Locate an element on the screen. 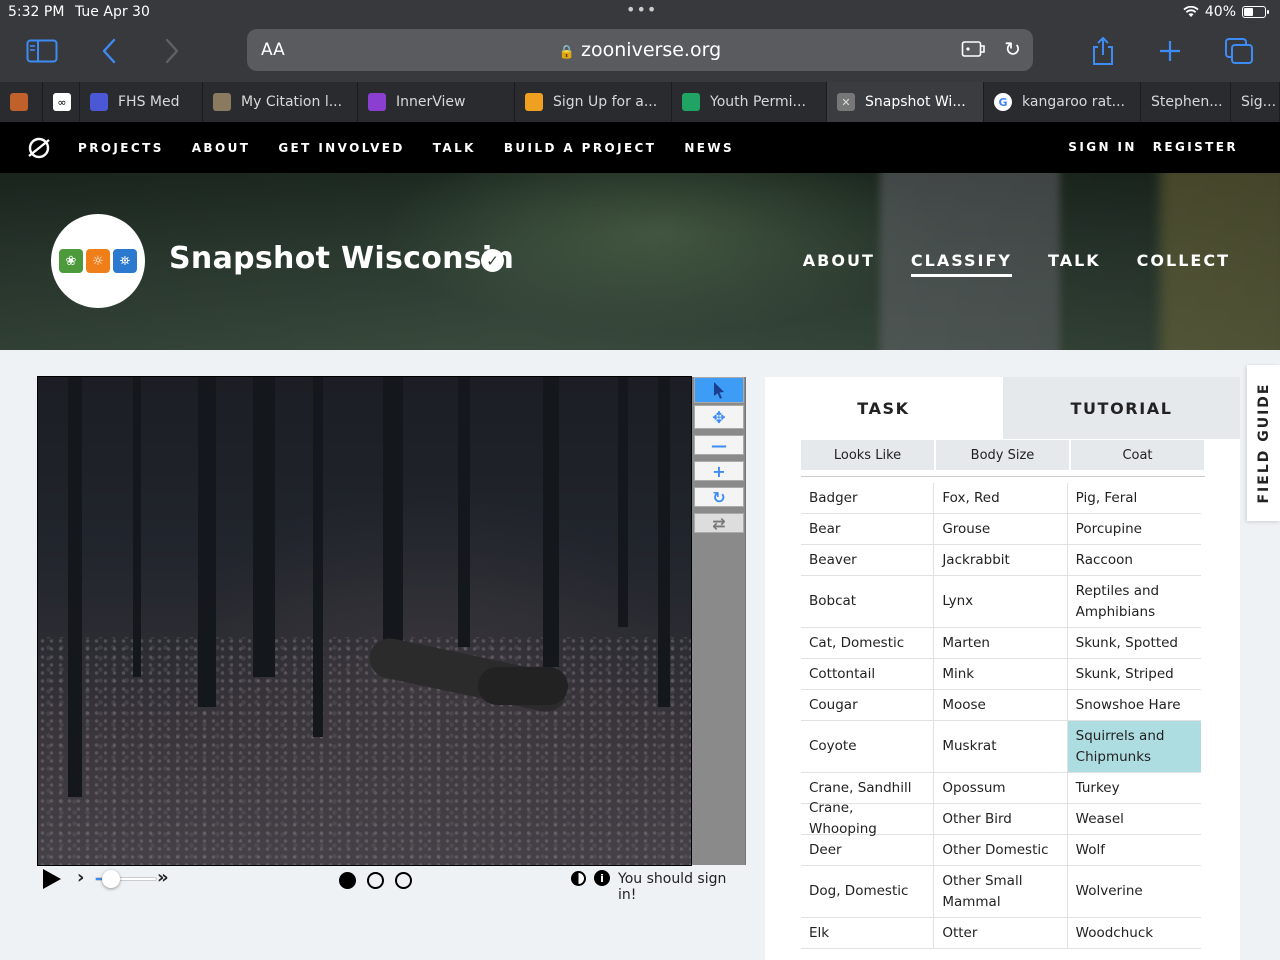  choice-jackrabbit: Jackrabbit is located at coordinates (1001, 560).